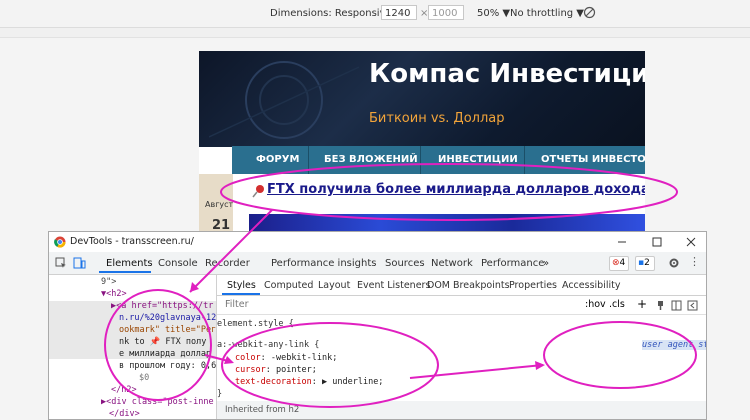 This screenshot has width=750, height=420. I want to click on annotation-ellipse-css-rule, so click(330, 365).